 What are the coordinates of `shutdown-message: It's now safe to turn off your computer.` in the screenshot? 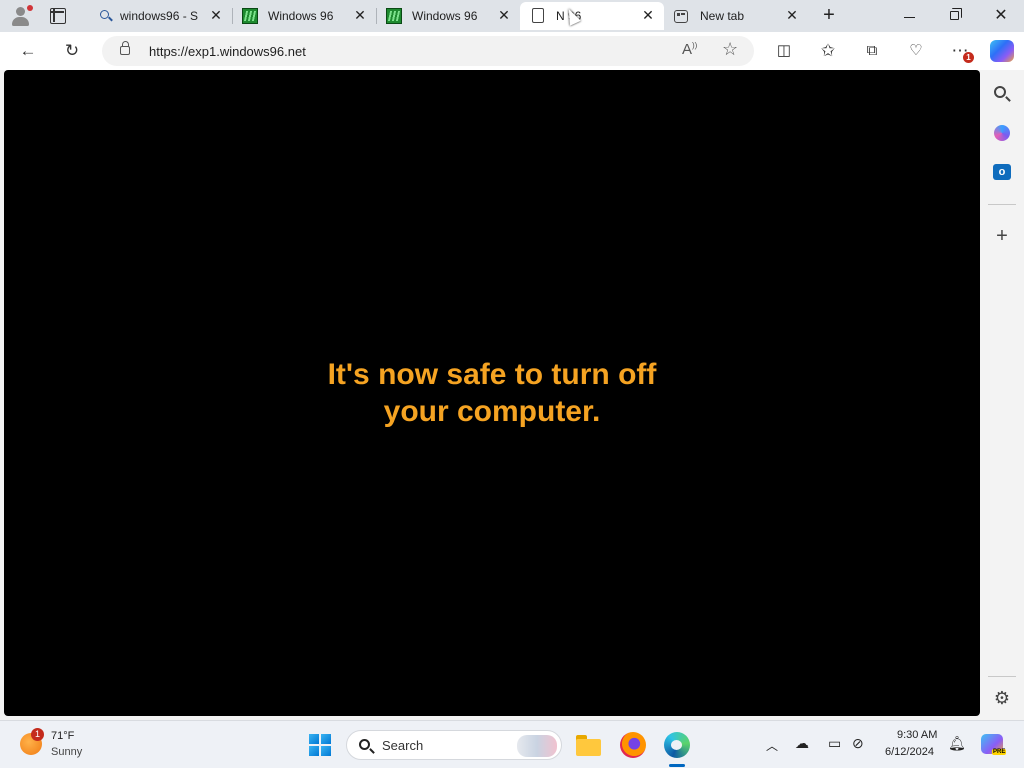 It's located at (492, 393).